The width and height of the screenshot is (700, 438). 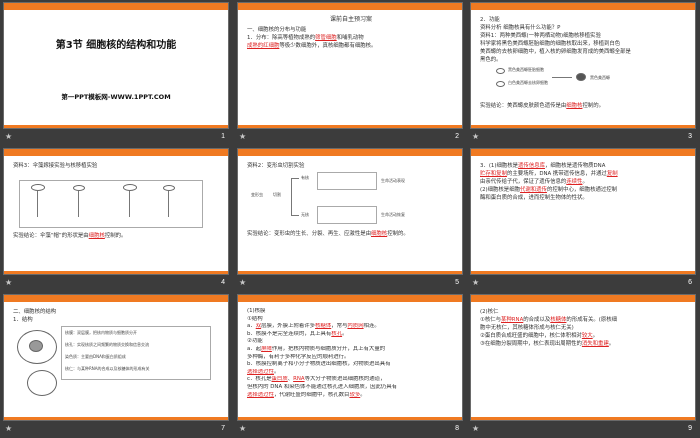 I want to click on text-line: 2．功能, so click(x=490, y=20).